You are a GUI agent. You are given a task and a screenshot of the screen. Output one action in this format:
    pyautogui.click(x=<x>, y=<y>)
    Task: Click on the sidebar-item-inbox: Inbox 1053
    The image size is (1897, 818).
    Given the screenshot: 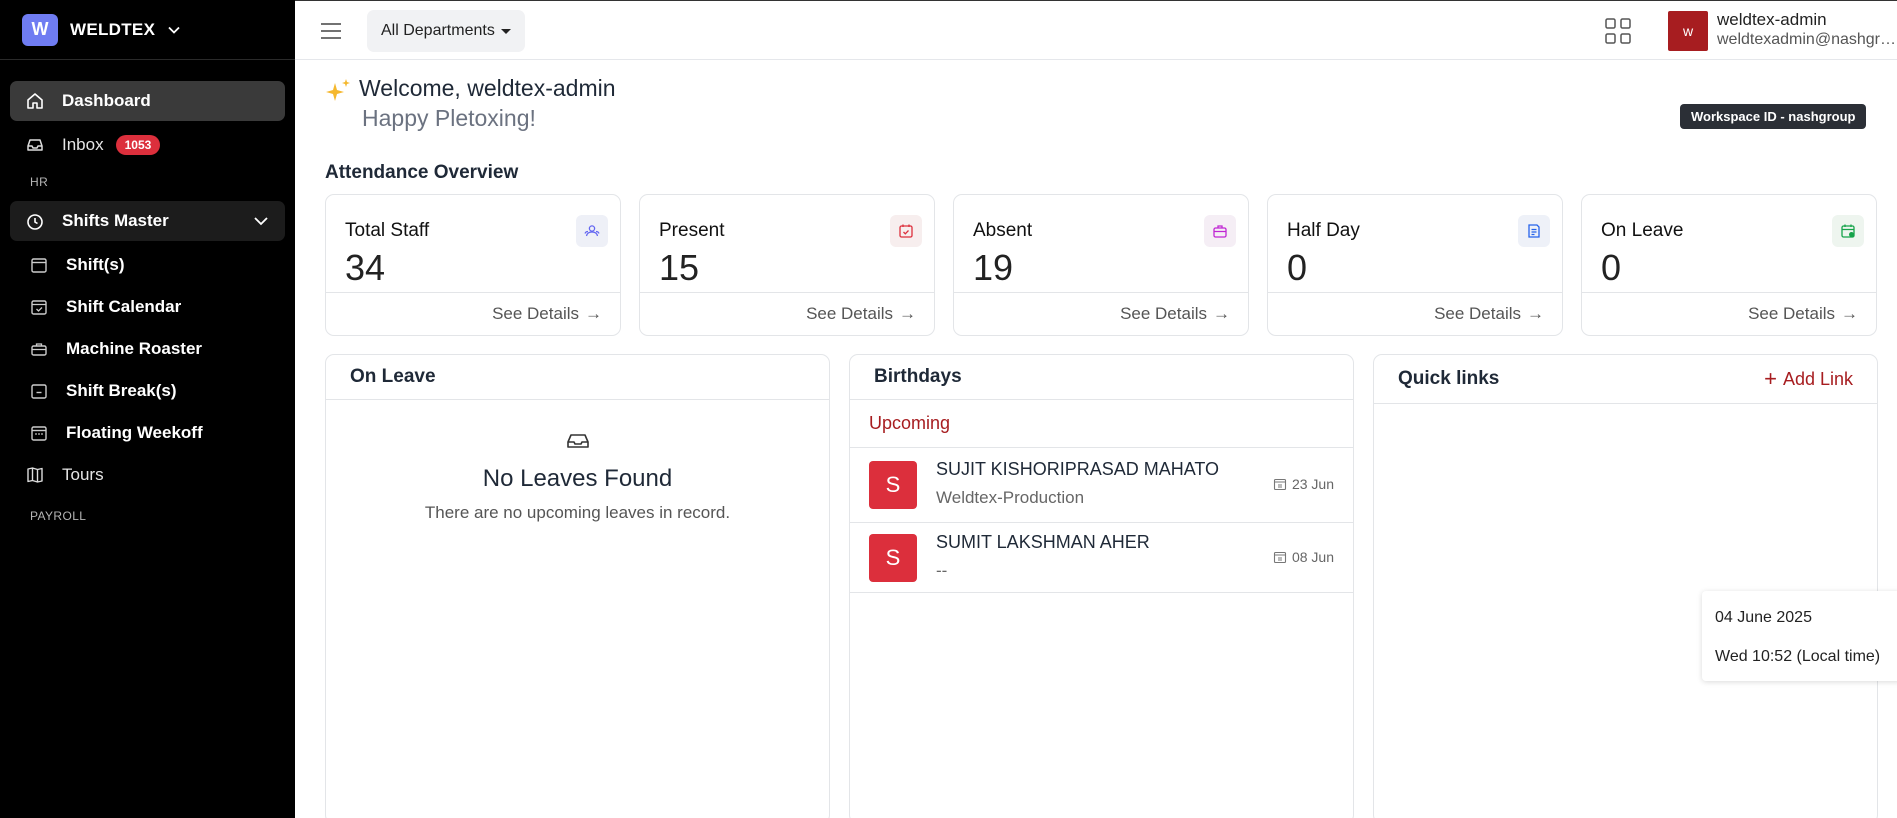 What is the action you would take?
    pyautogui.click(x=147, y=145)
    